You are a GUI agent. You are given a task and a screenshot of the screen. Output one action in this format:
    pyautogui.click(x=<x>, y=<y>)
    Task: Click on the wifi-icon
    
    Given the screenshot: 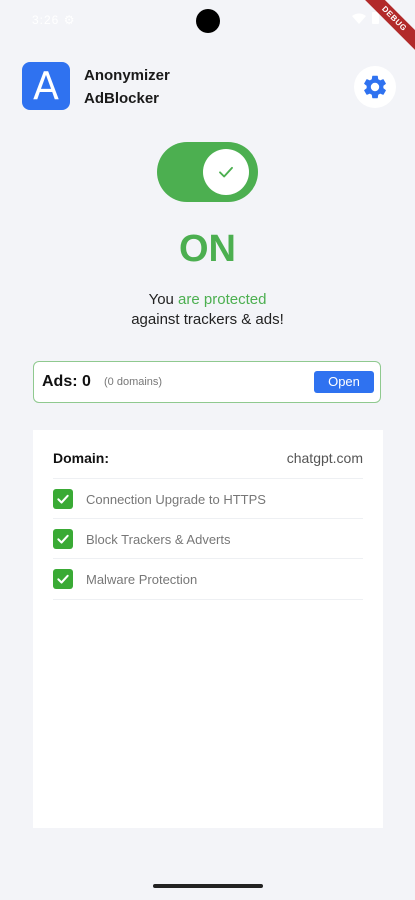 What is the action you would take?
    pyautogui.click(x=359, y=18)
    